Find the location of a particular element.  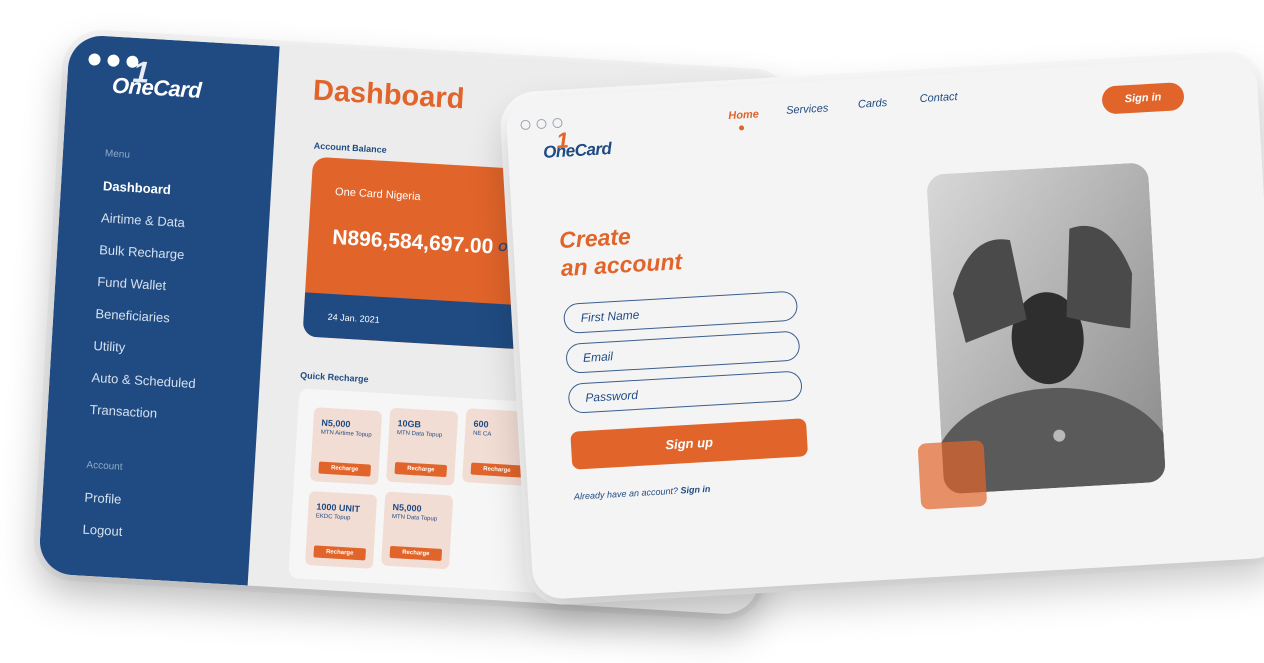

page-title: Dashboard is located at coordinates (389, 95).